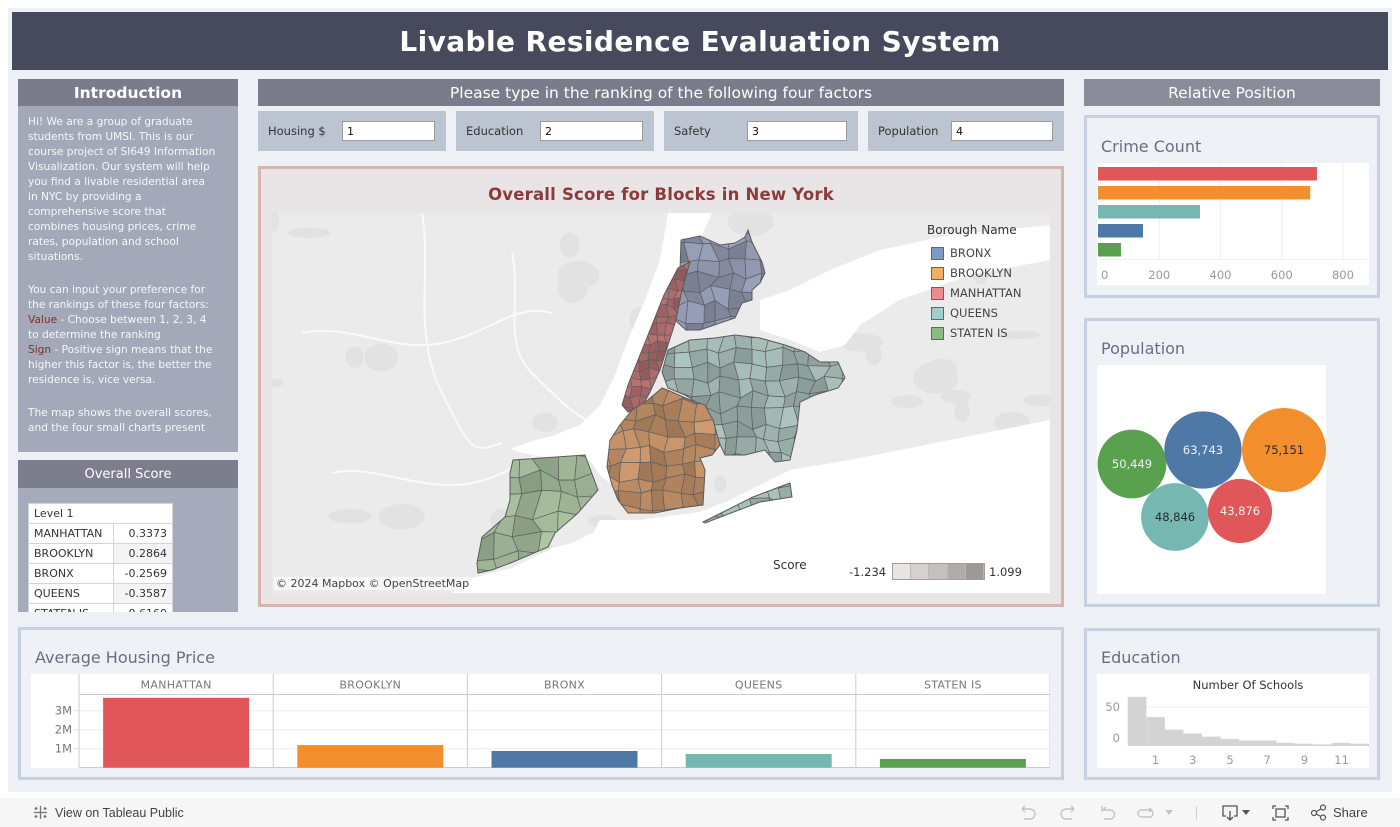  Describe the element at coordinates (964, 313) in the screenshot. I see `legend-item: QUEENS` at that location.